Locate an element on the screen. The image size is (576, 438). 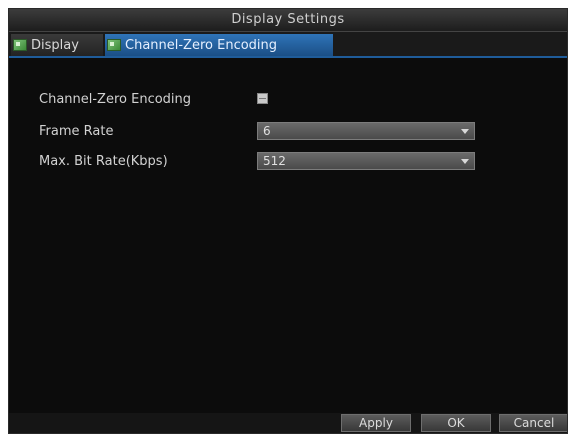
max-bitrate-value: 512 is located at coordinates (274, 161).